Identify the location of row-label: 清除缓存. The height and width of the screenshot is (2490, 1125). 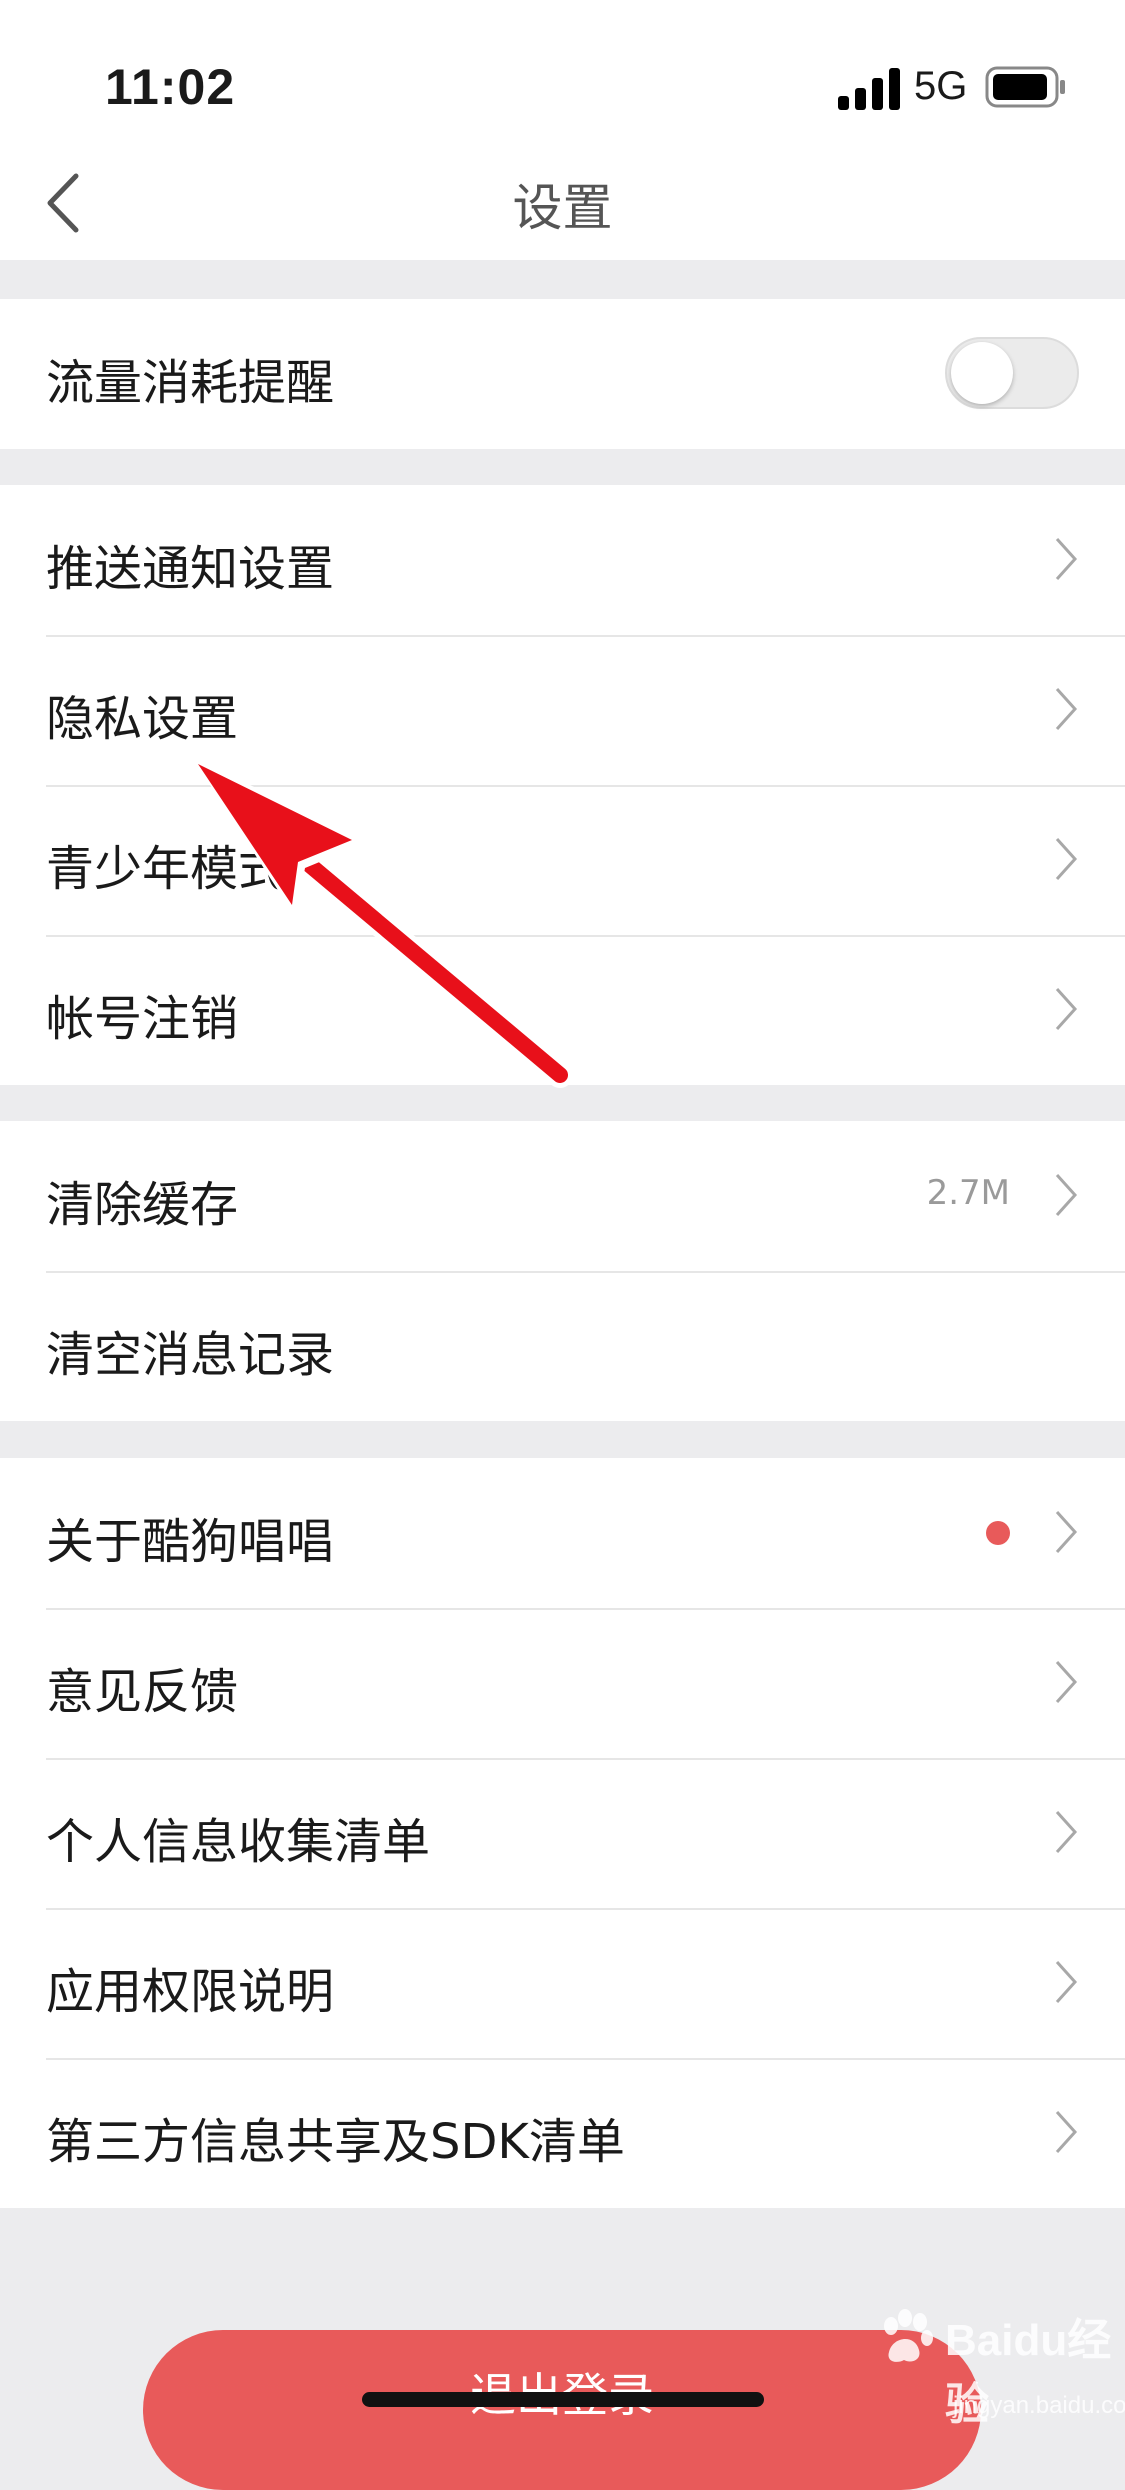
(142, 1205).